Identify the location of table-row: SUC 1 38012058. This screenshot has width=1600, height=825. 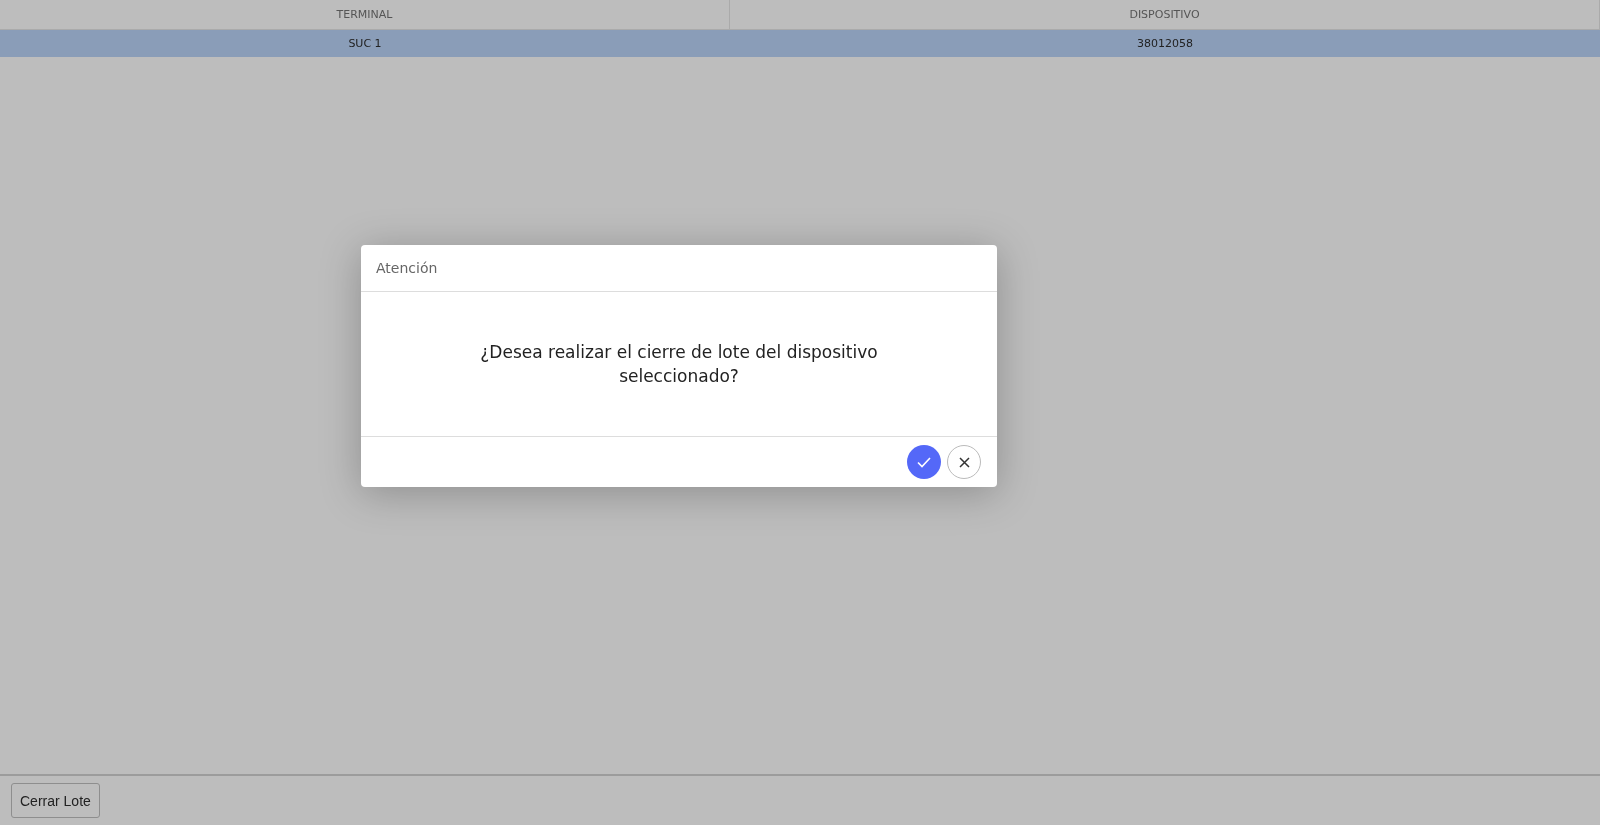
(800, 43).